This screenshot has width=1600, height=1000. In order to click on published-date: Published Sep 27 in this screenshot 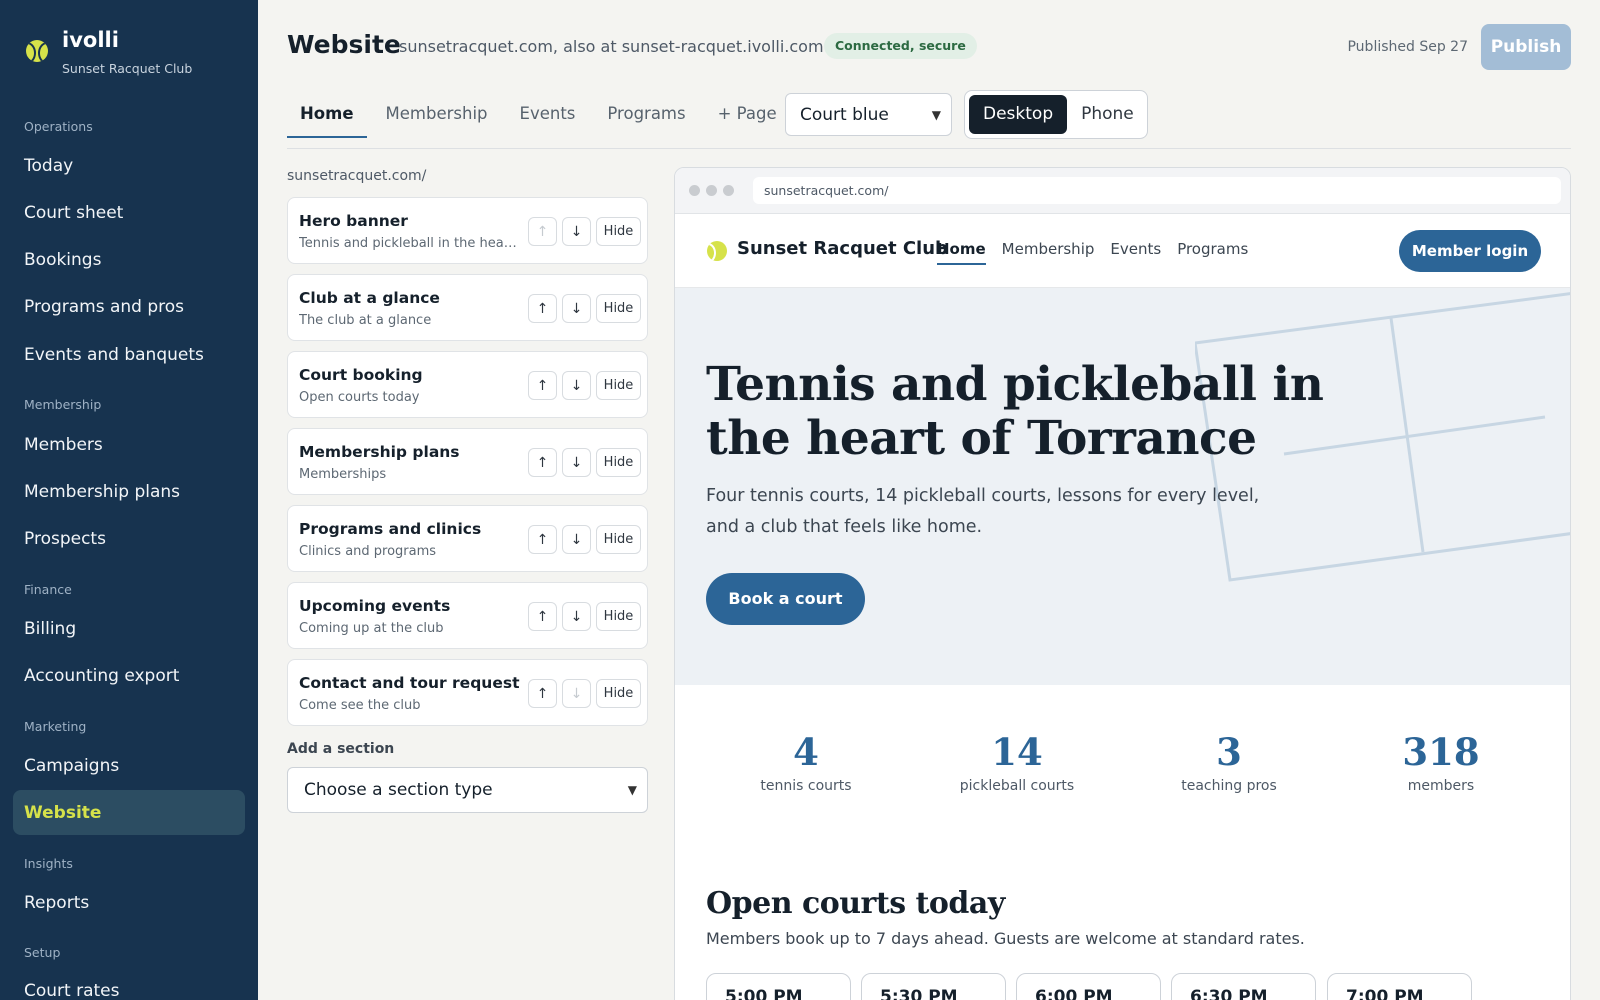, I will do `click(1407, 47)`.